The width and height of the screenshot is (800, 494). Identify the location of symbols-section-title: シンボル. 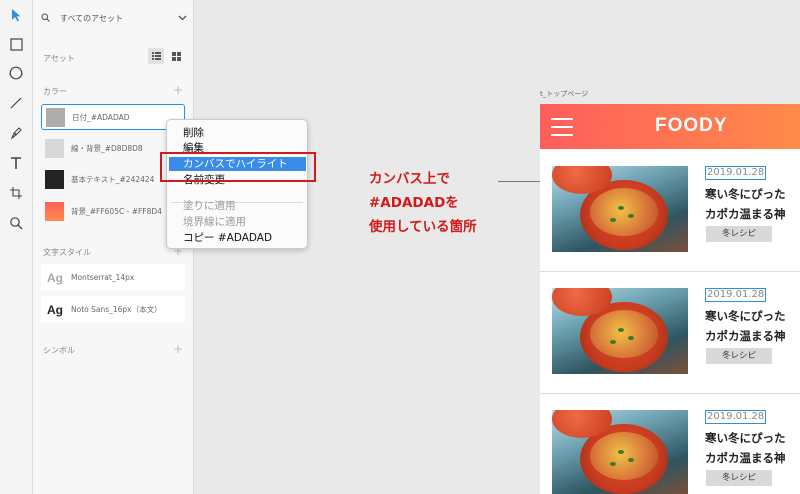
(59, 350).